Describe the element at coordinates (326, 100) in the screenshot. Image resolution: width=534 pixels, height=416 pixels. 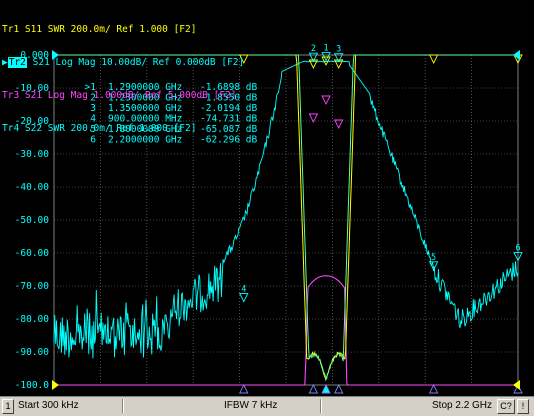
I see `marker-tr3-1-icon` at that location.